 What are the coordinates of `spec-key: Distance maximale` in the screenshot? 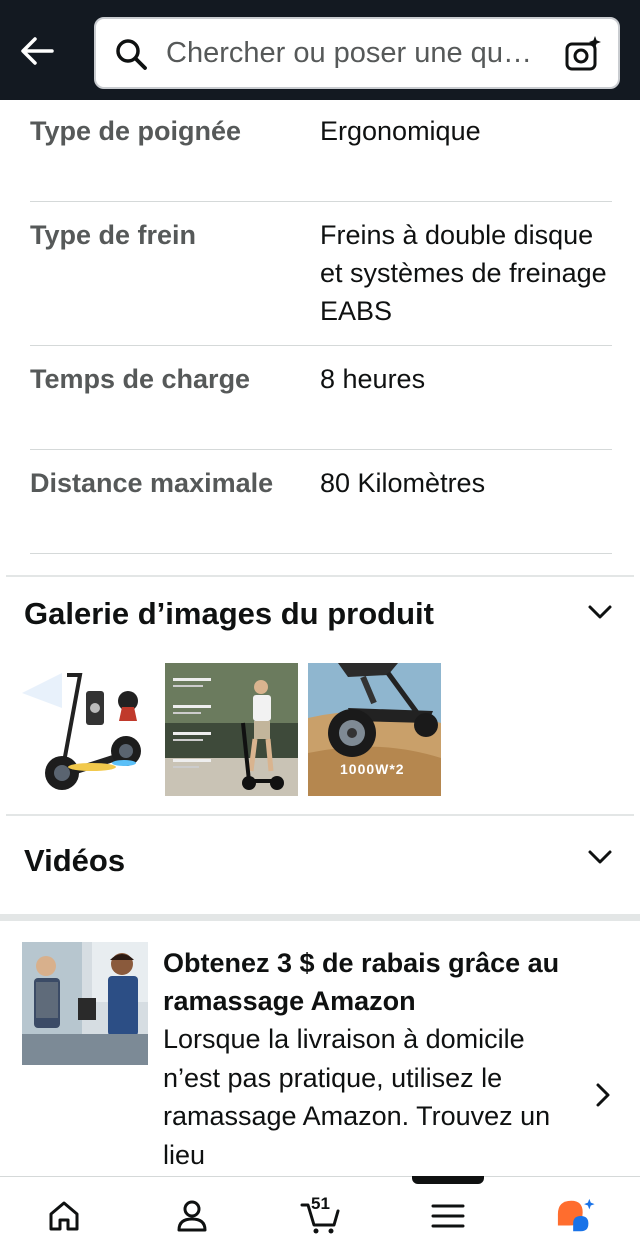 It's located at (152, 483).